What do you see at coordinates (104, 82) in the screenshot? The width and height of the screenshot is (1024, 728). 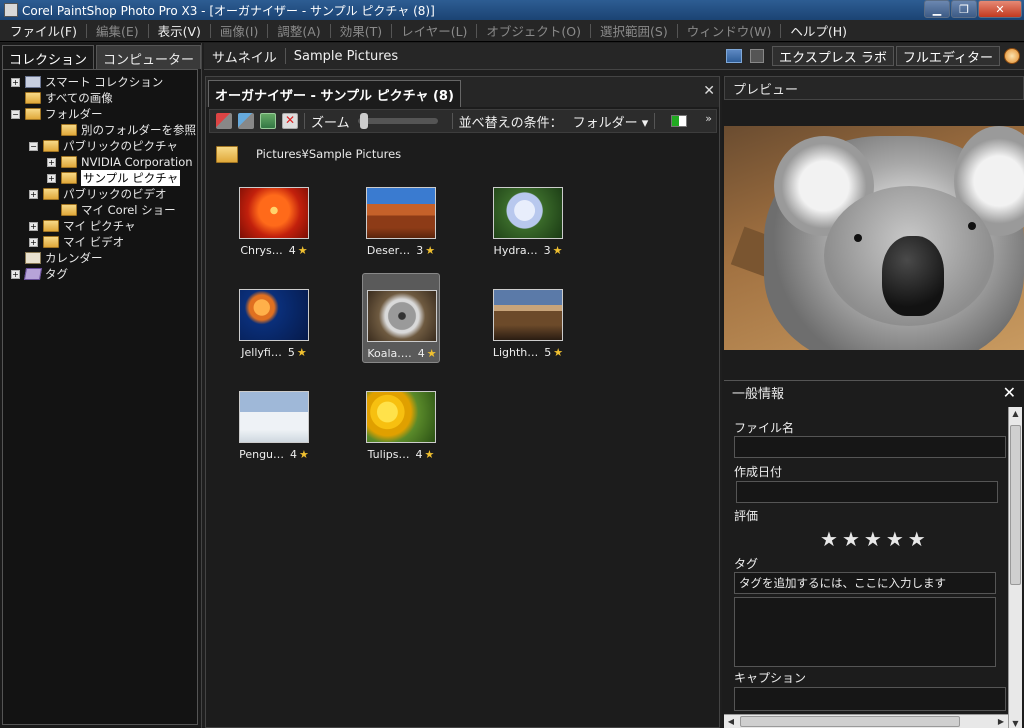 I see `tree-node-label: スマート コレクション` at bounding box center [104, 82].